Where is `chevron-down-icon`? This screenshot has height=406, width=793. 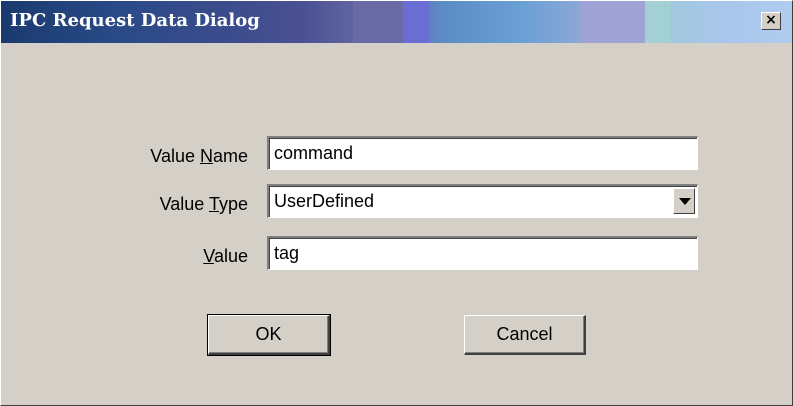
chevron-down-icon is located at coordinates (685, 201).